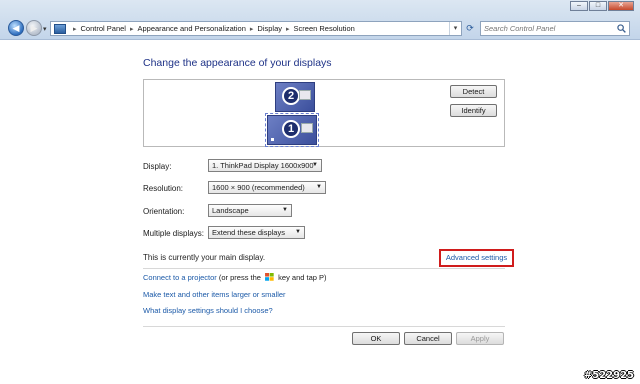 The height and width of the screenshot is (384, 640). Describe the element at coordinates (473, 110) in the screenshot. I see `identify-button: Identify` at that location.